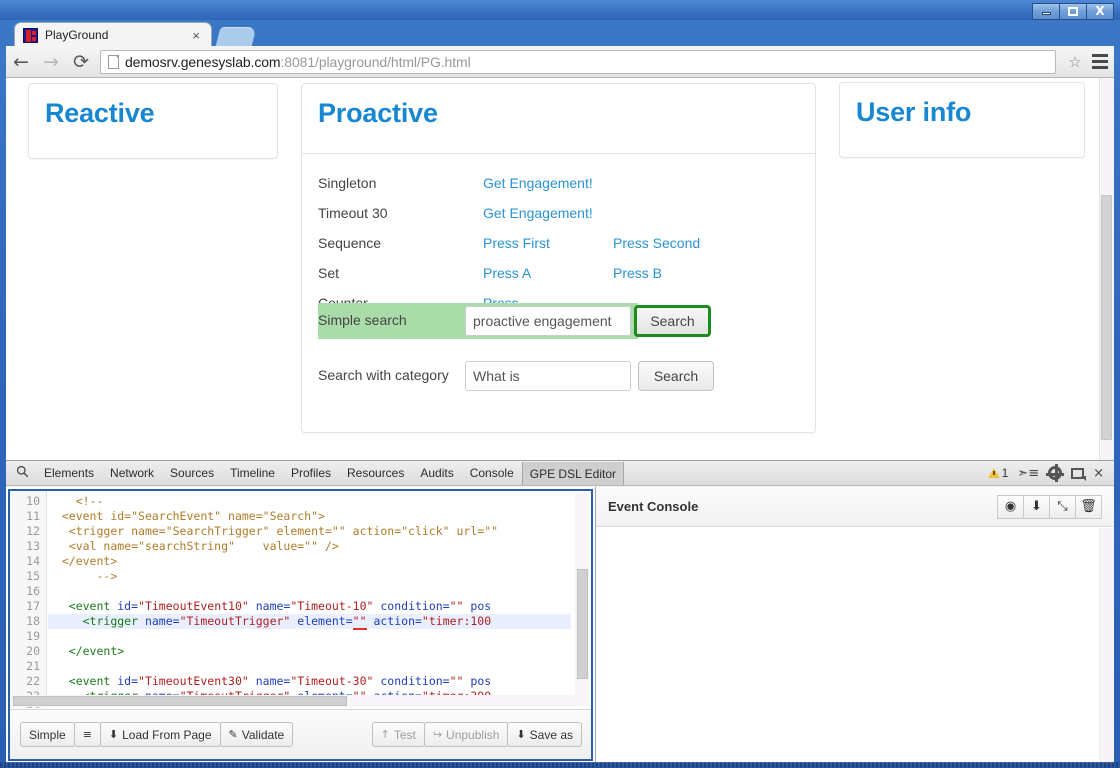 Image resolution: width=1120 pixels, height=768 pixels. I want to click on page-scrollbar-thumb, so click(1106, 317).